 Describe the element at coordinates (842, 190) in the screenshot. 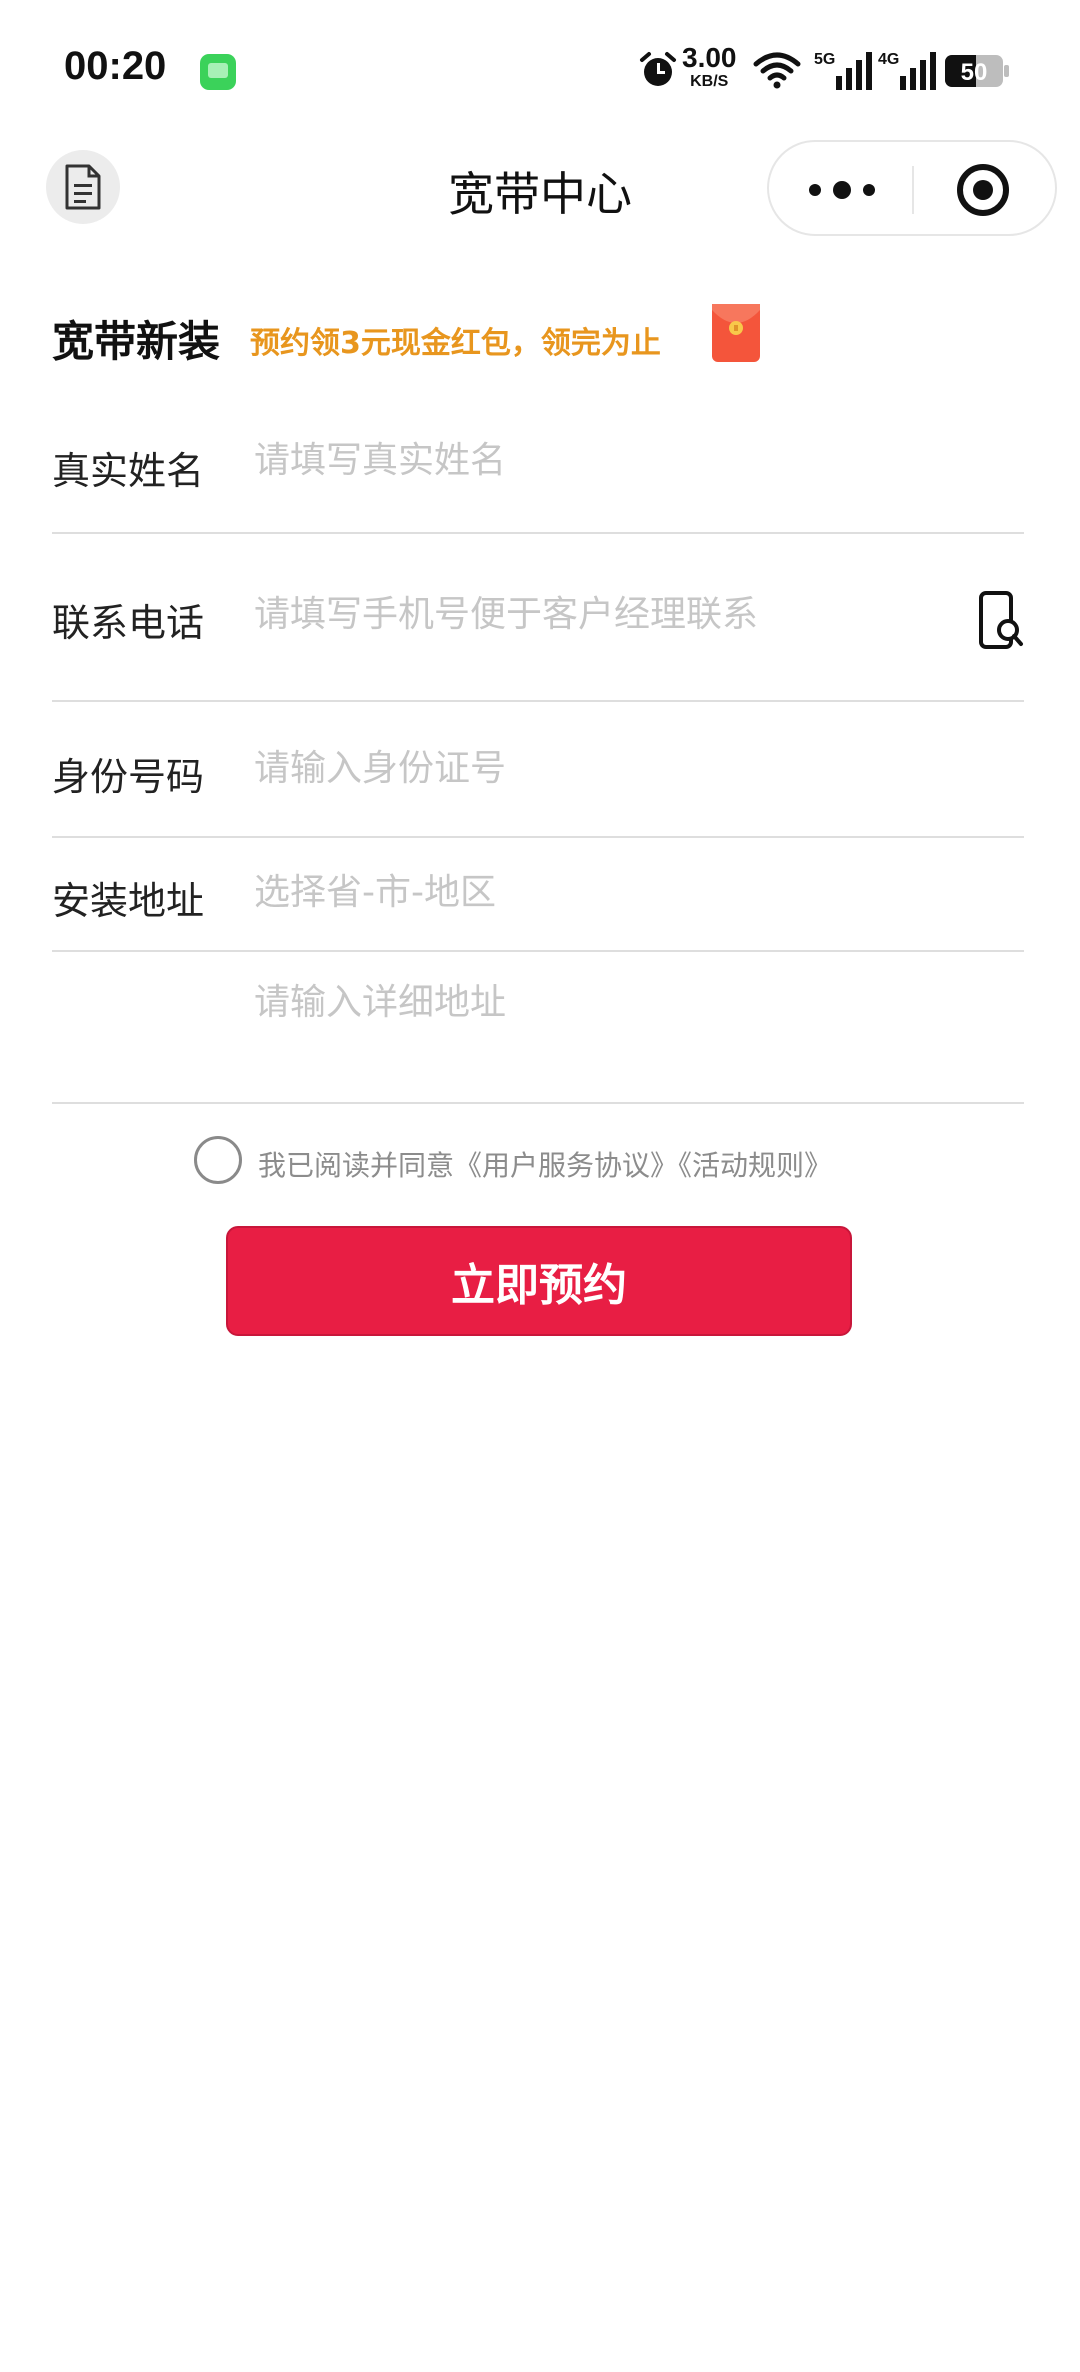

I see `more-icon` at that location.